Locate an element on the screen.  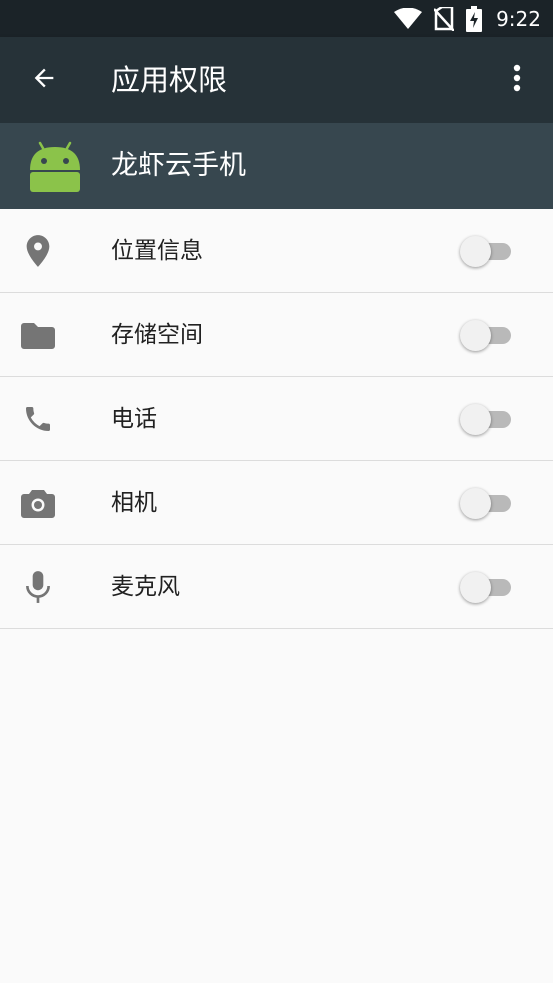
permission-label: 麦克风 is located at coordinates (145, 587).